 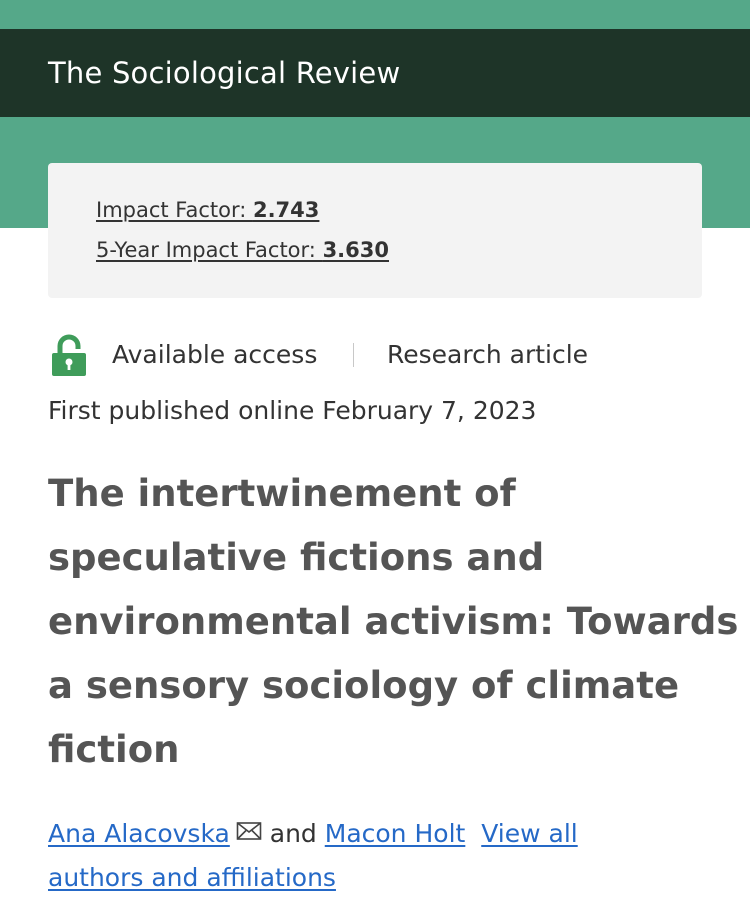 I want to click on article-type-label: Research article, so click(x=488, y=354).